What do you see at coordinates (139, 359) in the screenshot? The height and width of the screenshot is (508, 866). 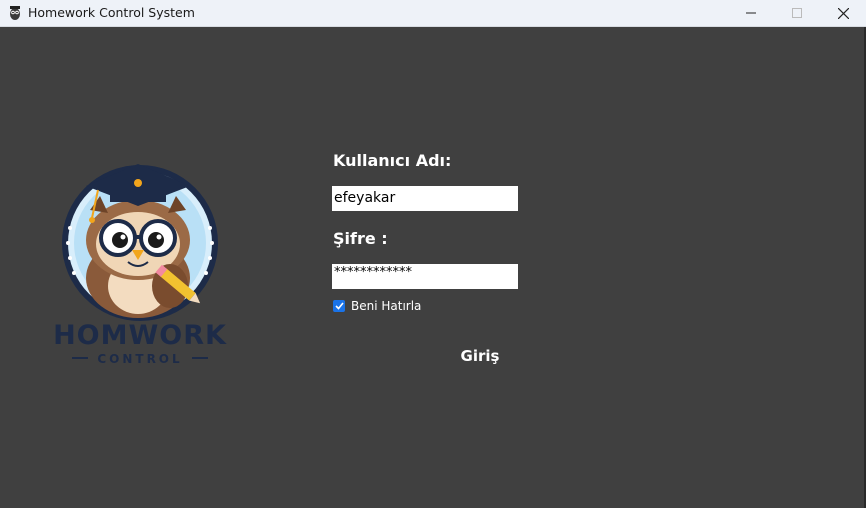 I see `logo-subtitle: CONTROL` at bounding box center [139, 359].